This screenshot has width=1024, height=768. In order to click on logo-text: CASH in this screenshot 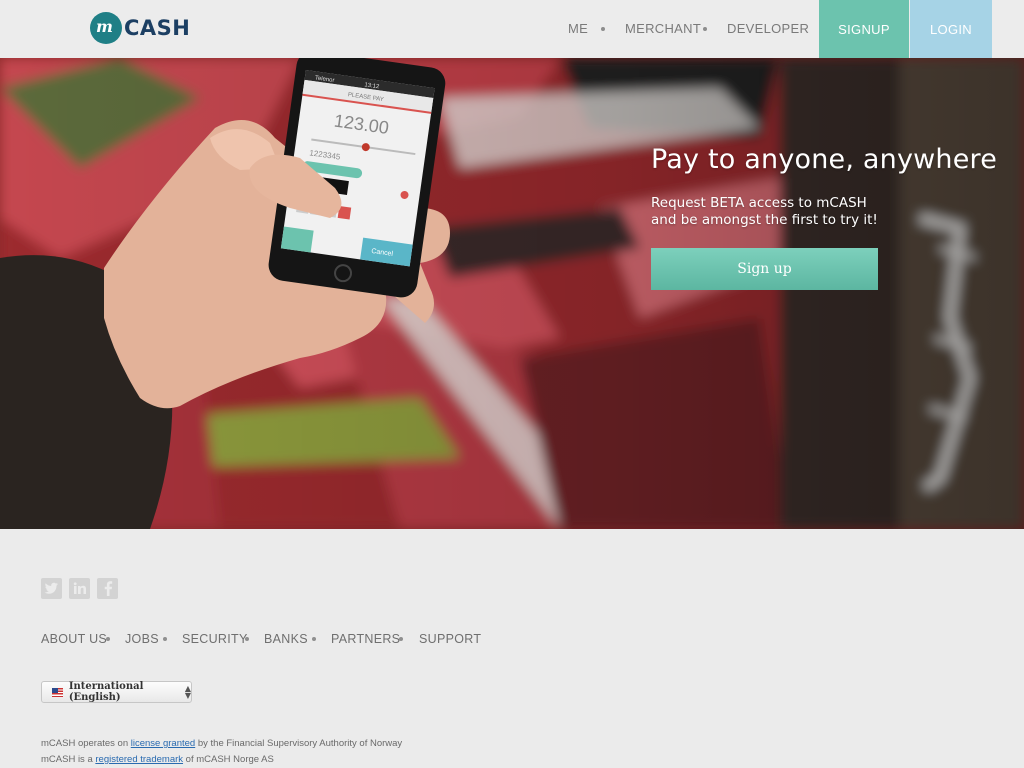, I will do `click(157, 28)`.